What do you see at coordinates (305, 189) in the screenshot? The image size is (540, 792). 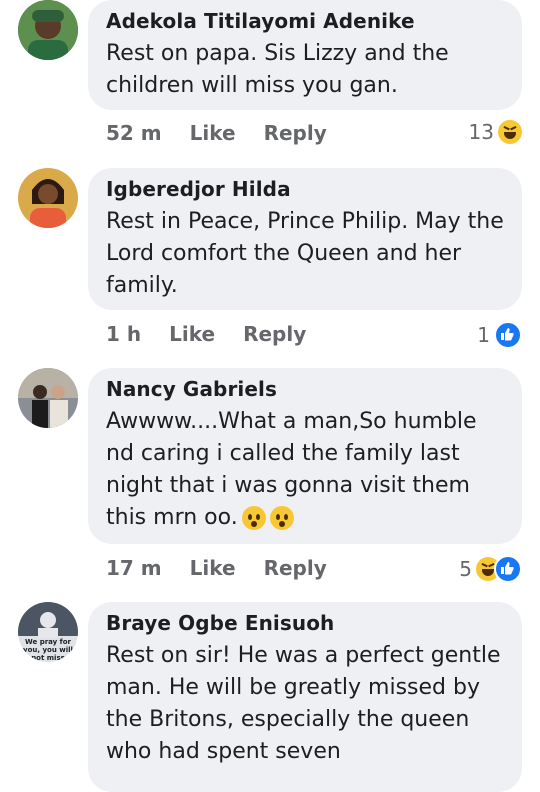 I see `comment-author: Igberedjor Hilda` at bounding box center [305, 189].